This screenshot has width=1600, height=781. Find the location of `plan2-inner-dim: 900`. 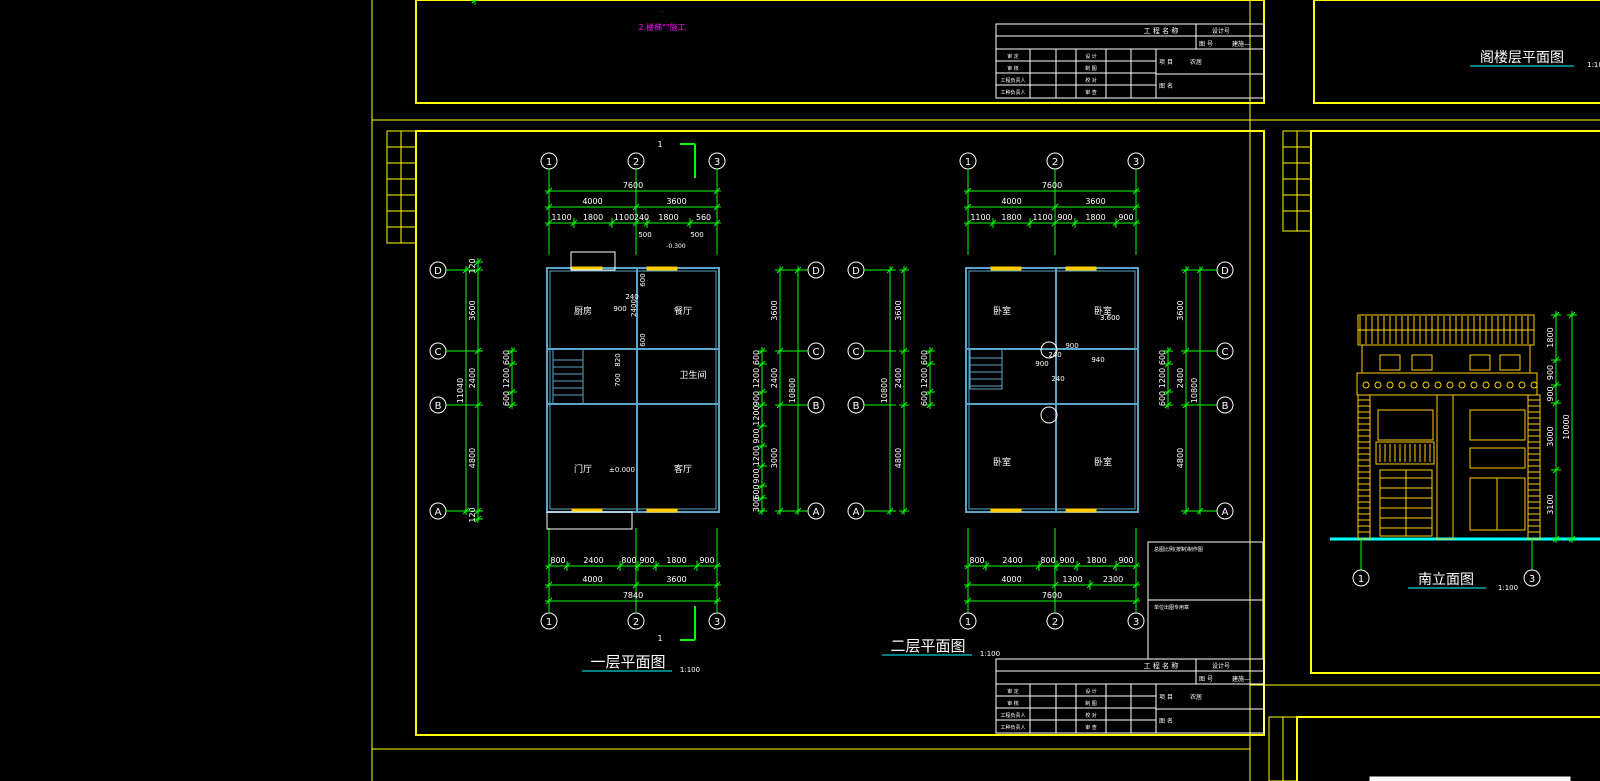

plan2-inner-dim: 900 is located at coordinates (1071, 346).